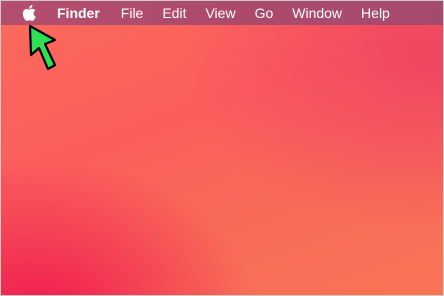 The height and width of the screenshot is (296, 444). I want to click on menu-edit: Edit, so click(174, 13).